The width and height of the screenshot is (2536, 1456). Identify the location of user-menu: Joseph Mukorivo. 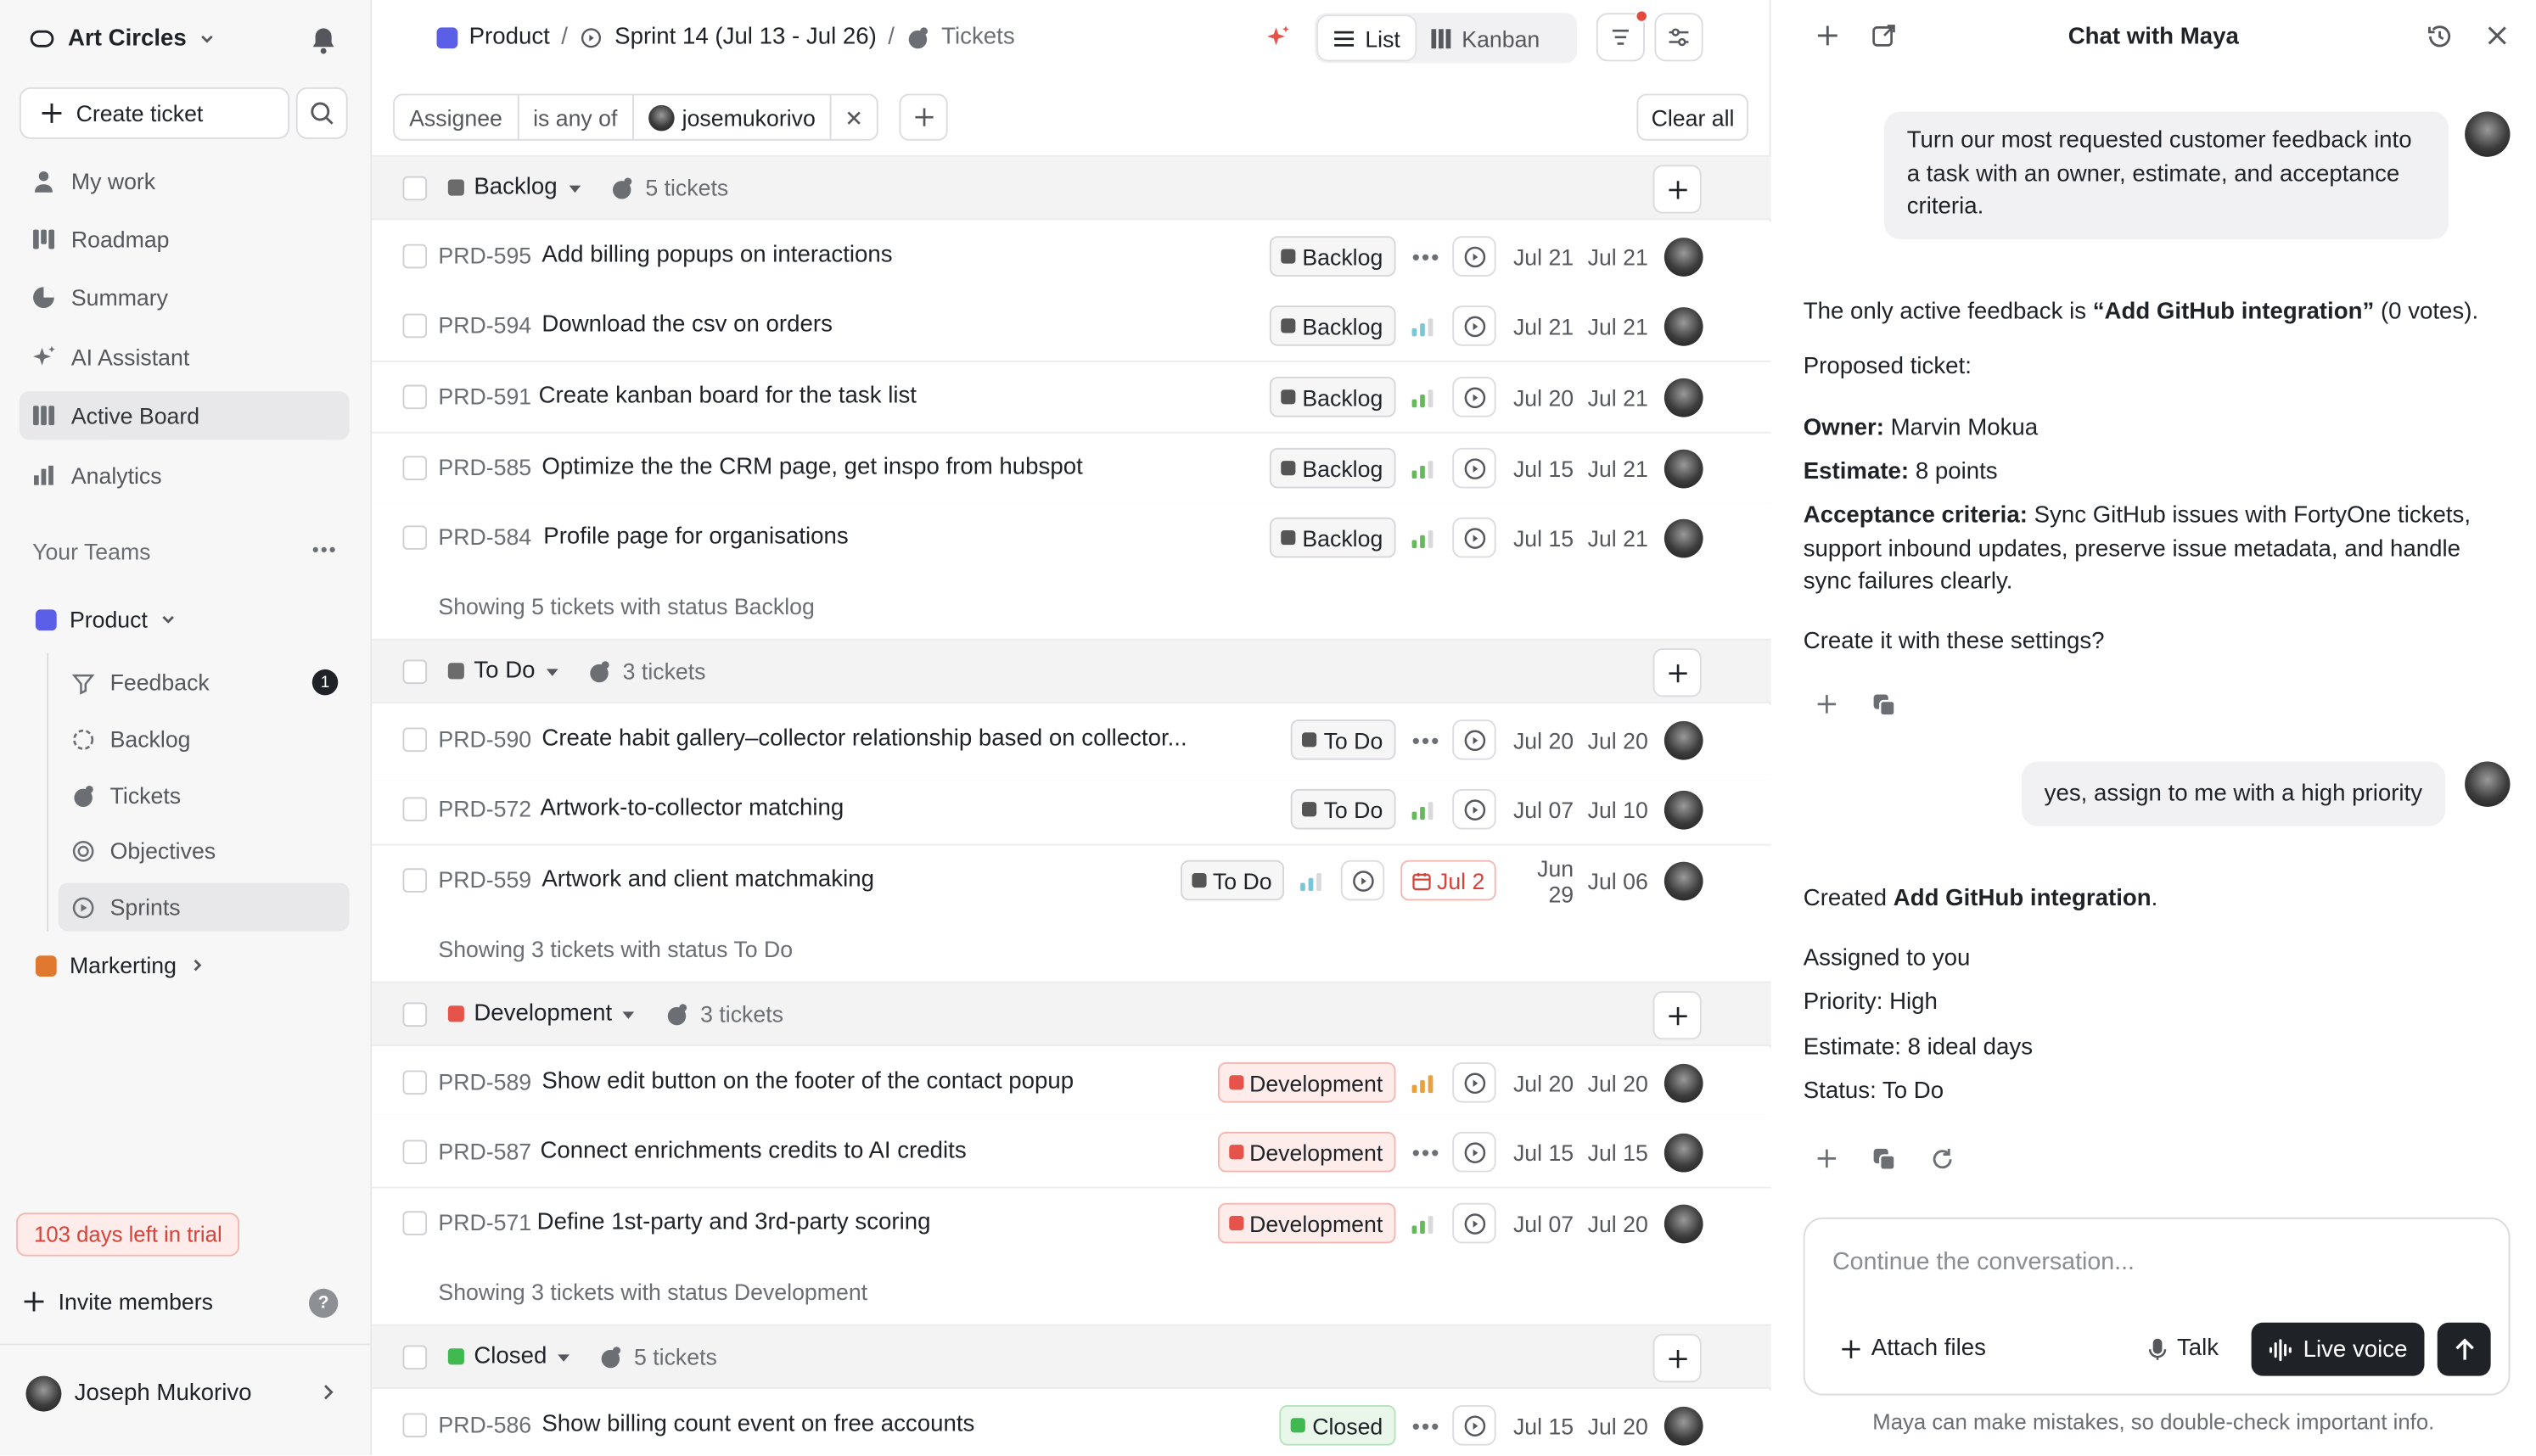
(138, 1393).